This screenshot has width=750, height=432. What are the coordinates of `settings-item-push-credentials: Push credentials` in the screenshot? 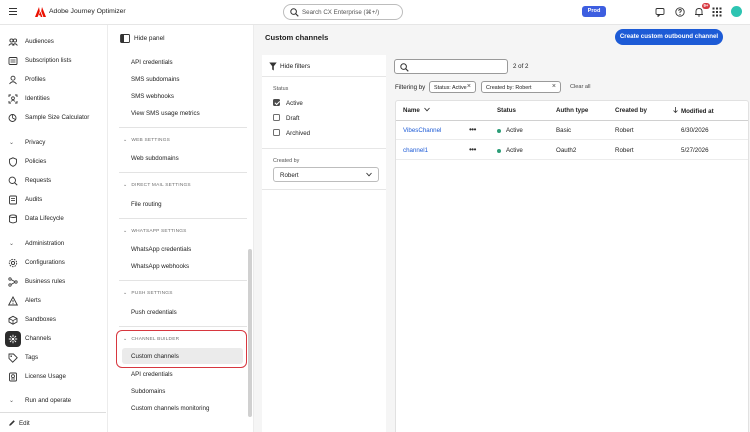 It's located at (154, 312).